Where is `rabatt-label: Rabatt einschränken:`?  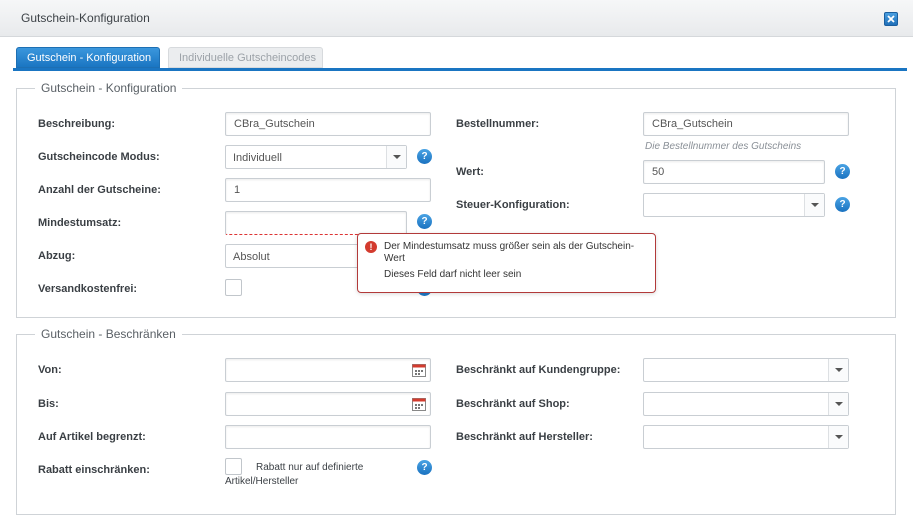
rabatt-label: Rabatt einschränken: is located at coordinates (94, 470).